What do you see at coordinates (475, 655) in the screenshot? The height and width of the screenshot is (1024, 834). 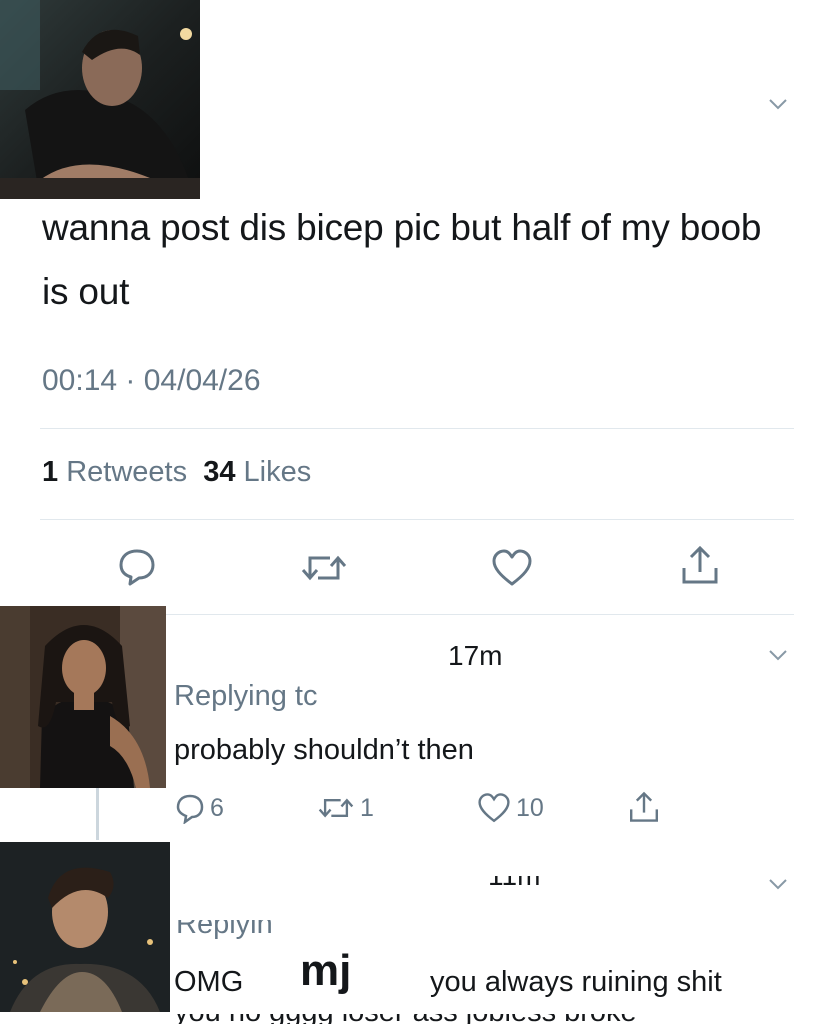 I see `reply1-time: 17m` at bounding box center [475, 655].